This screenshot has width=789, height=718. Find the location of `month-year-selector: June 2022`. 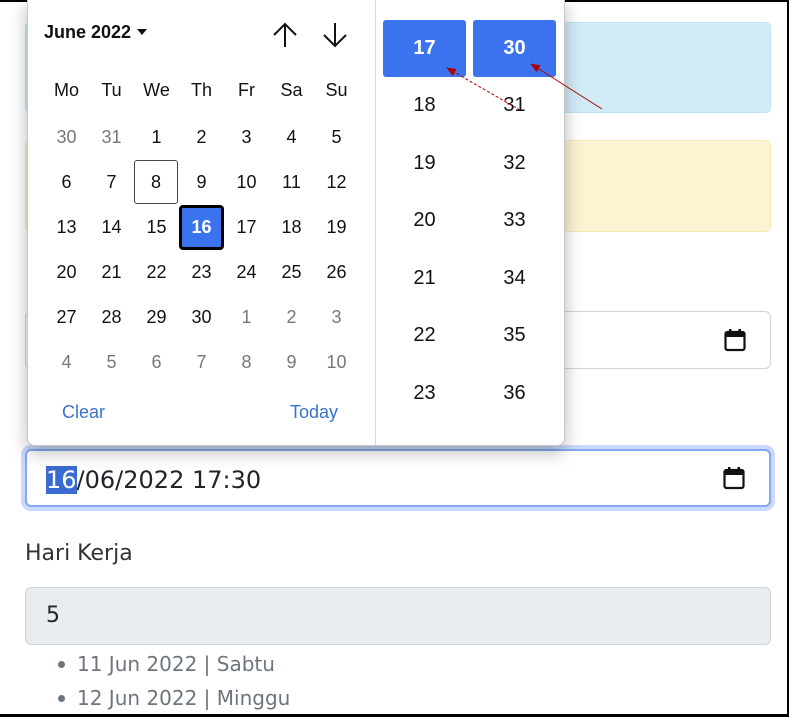

month-year-selector: June 2022 is located at coordinates (96, 32).